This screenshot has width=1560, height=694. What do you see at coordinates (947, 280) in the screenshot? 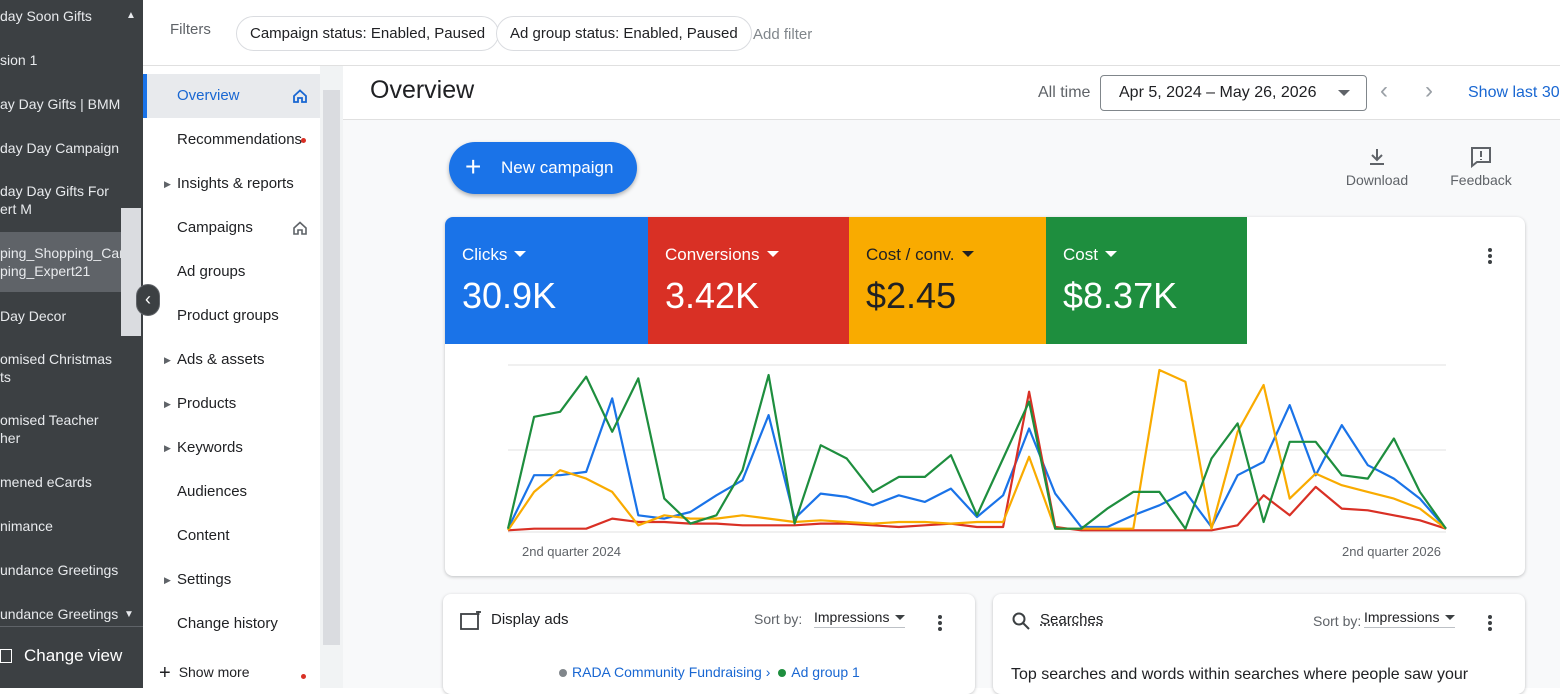
I see `scorecard-cost-per-conversion: Cost / conv. $2.45` at bounding box center [947, 280].